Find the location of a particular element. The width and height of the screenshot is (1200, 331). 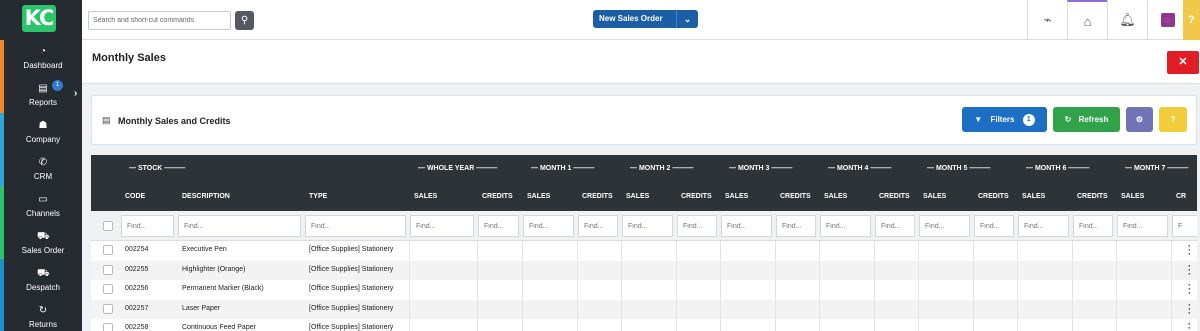

column-header: CODE is located at coordinates (135, 196).